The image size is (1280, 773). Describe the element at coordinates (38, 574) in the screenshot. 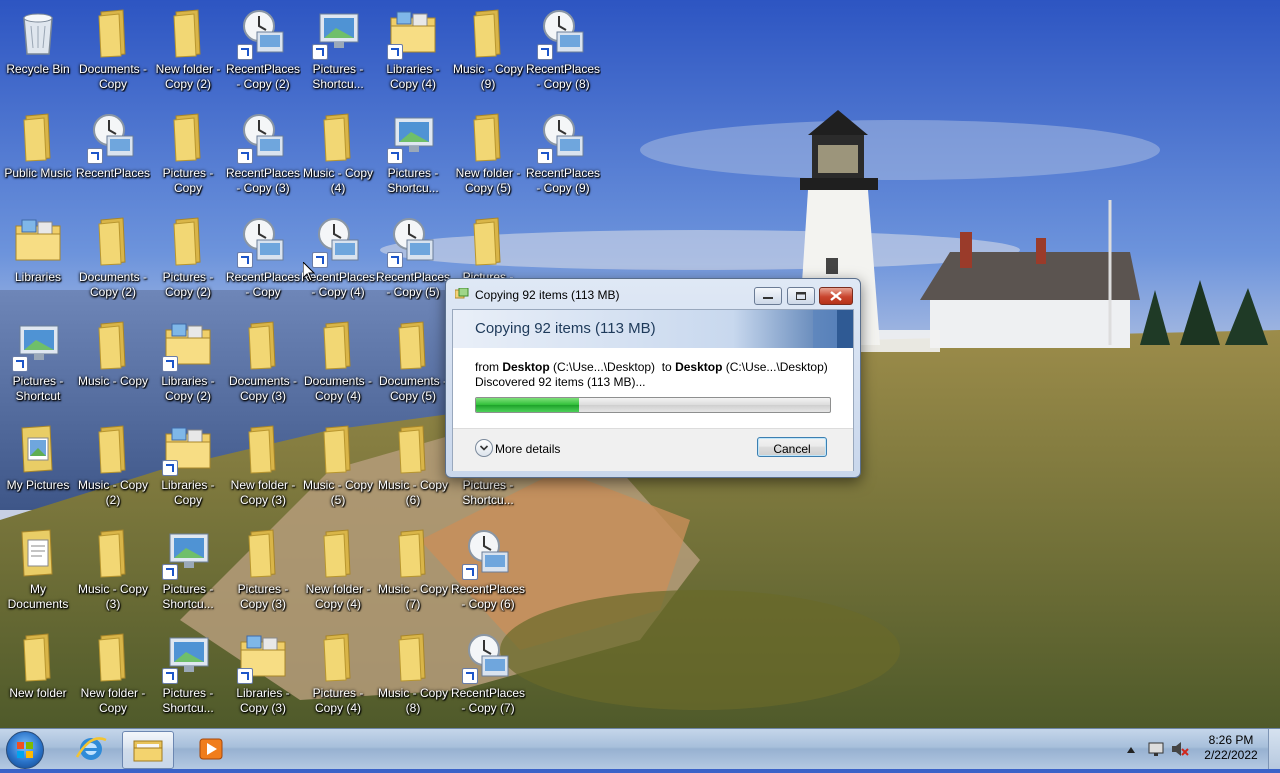

I see `desktop-icon: My Documents` at that location.